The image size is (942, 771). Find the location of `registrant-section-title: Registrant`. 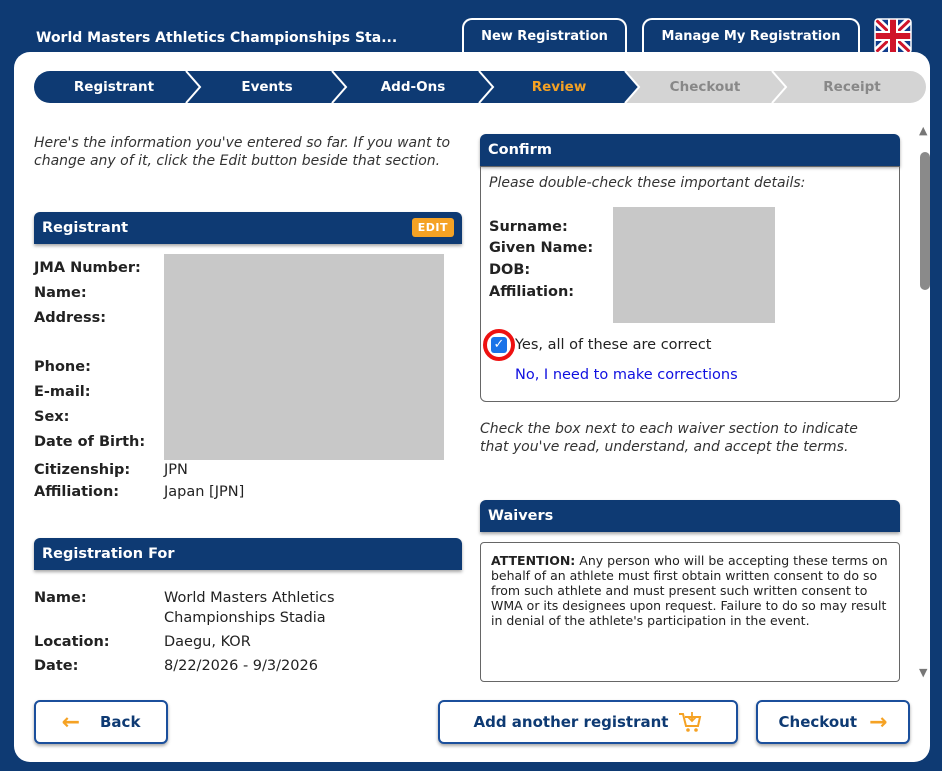

registrant-section-title: Registrant is located at coordinates (85, 228).